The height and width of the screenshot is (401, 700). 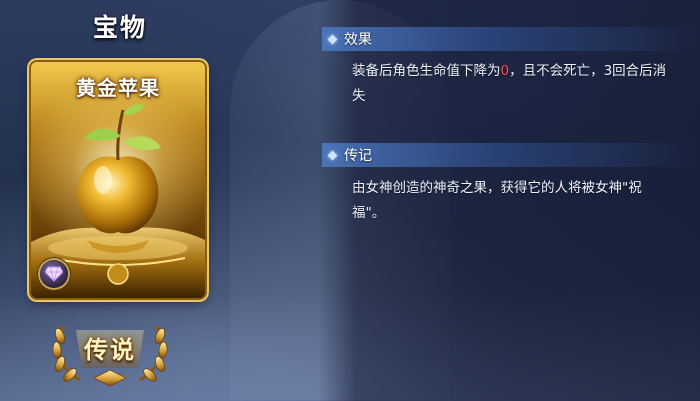 I want to click on effect-highlight-value: 0, so click(x=505, y=71).